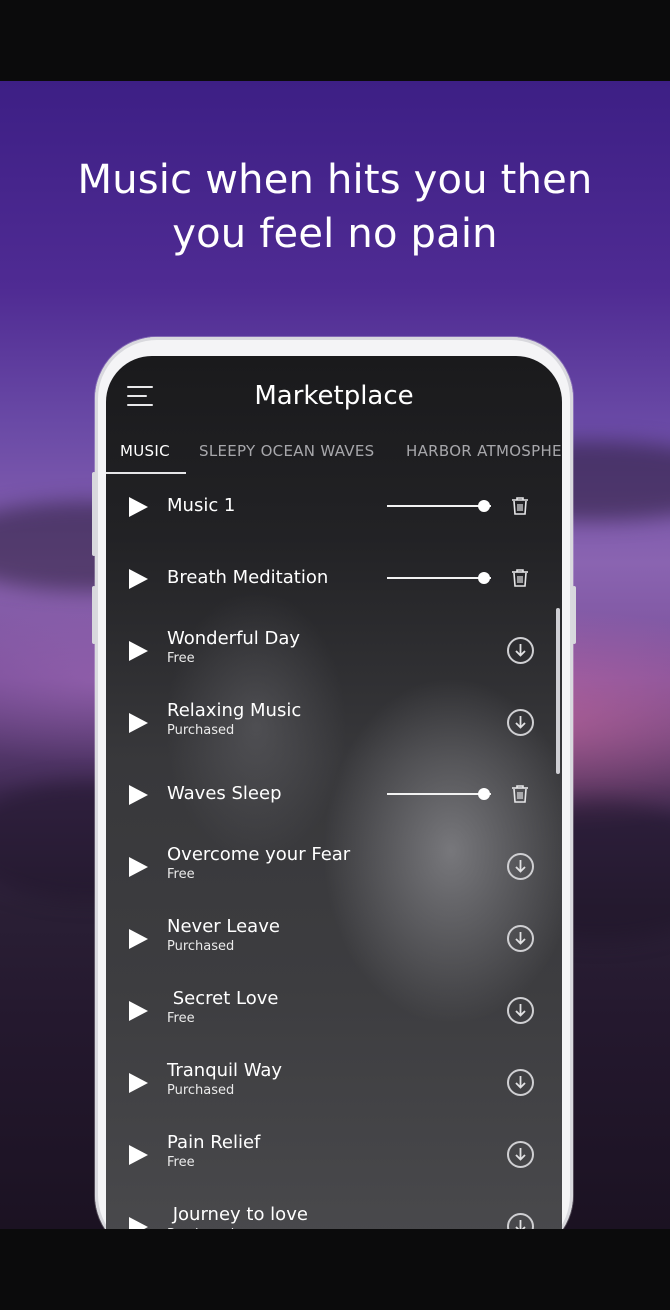 This screenshot has width=670, height=1310. What do you see at coordinates (334, 582) in the screenshot?
I see `track-row: Breath Meditation` at bounding box center [334, 582].